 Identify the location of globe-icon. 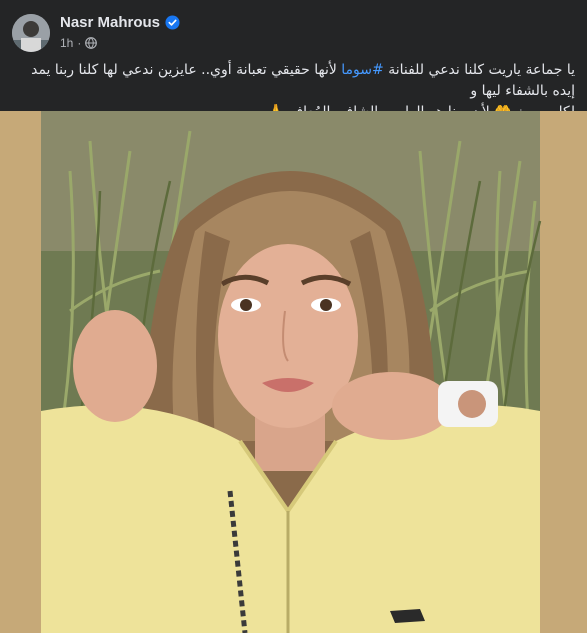
(91, 43).